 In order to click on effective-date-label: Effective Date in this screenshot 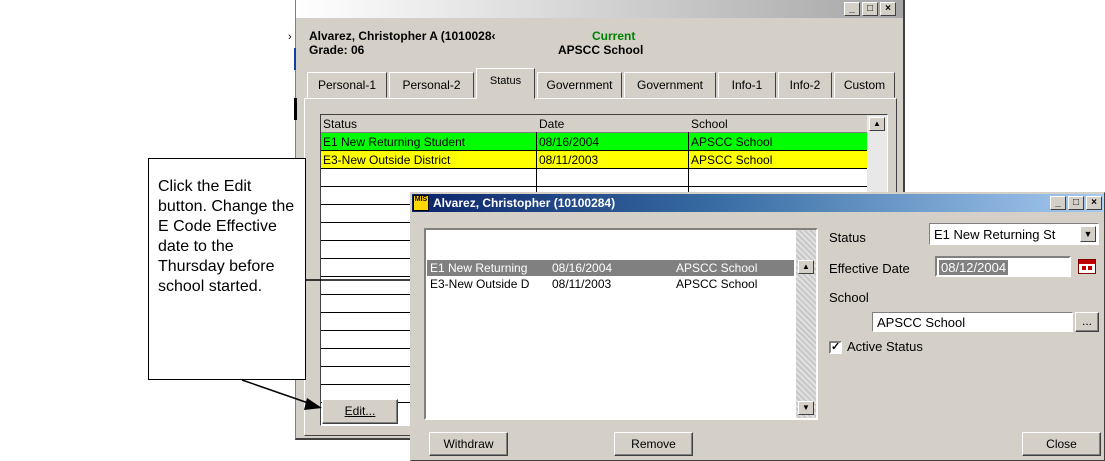, I will do `click(869, 268)`.